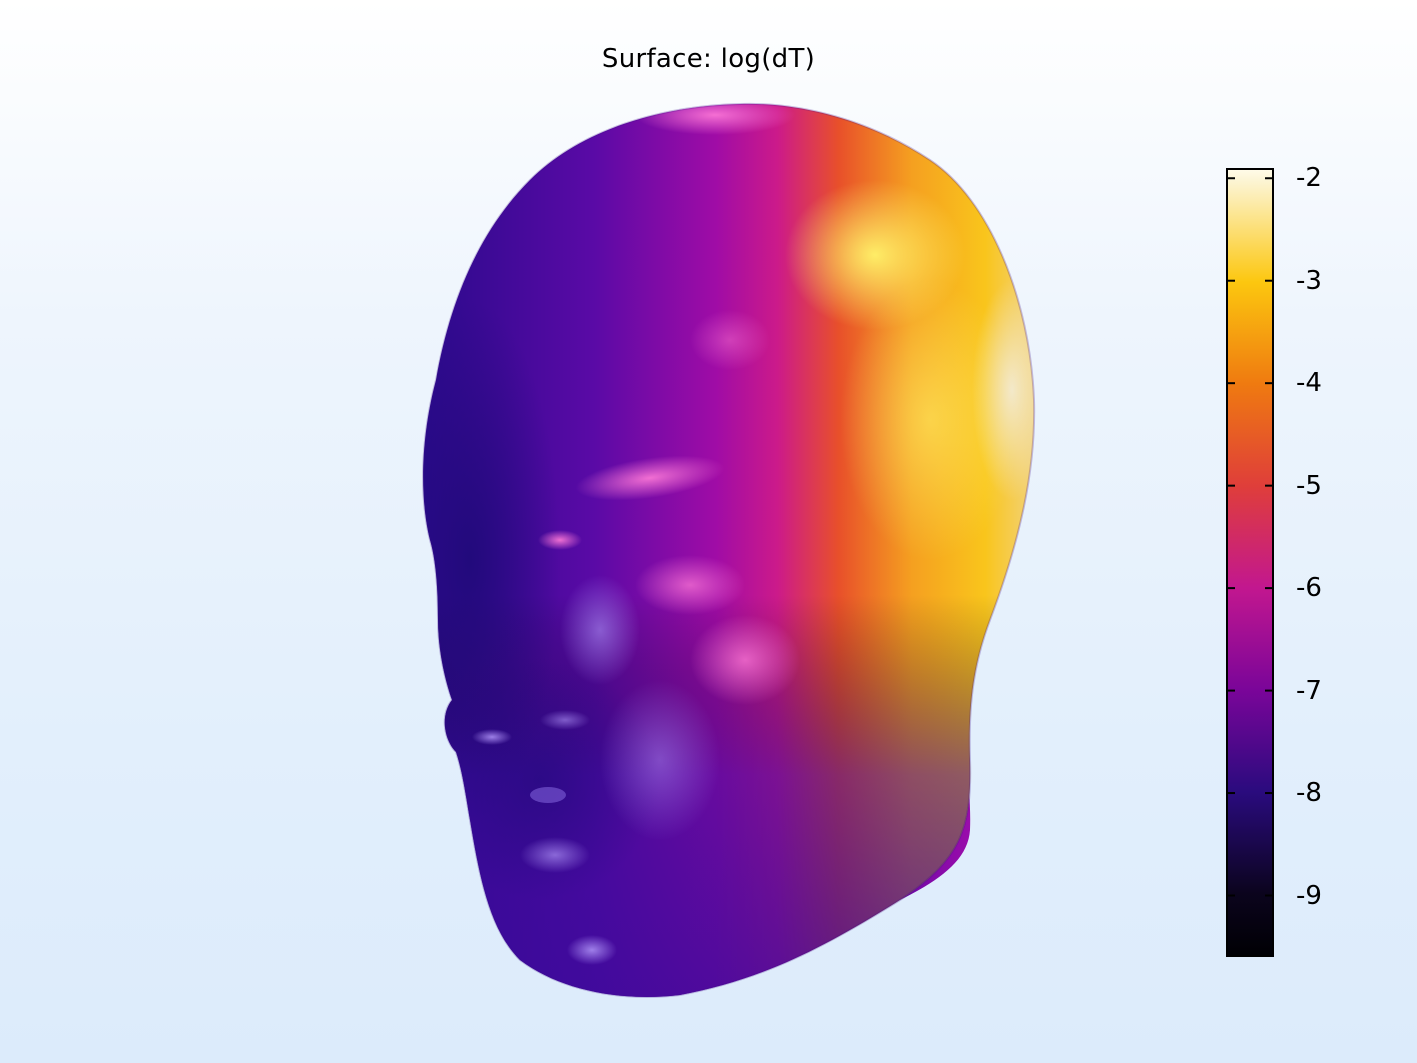 Image resolution: width=1417 pixels, height=1063 pixels. Describe the element at coordinates (1309, 895) in the screenshot. I see `colorbar-tick-label: -9` at that location.